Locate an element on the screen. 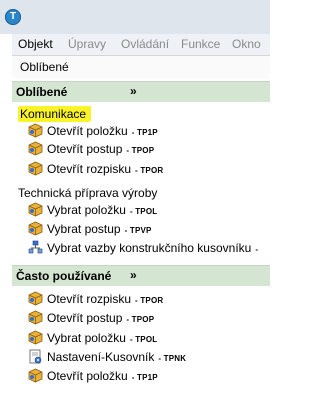 This screenshot has height=394, width=320. favorites-tab: Oblíbené is located at coordinates (44, 67).